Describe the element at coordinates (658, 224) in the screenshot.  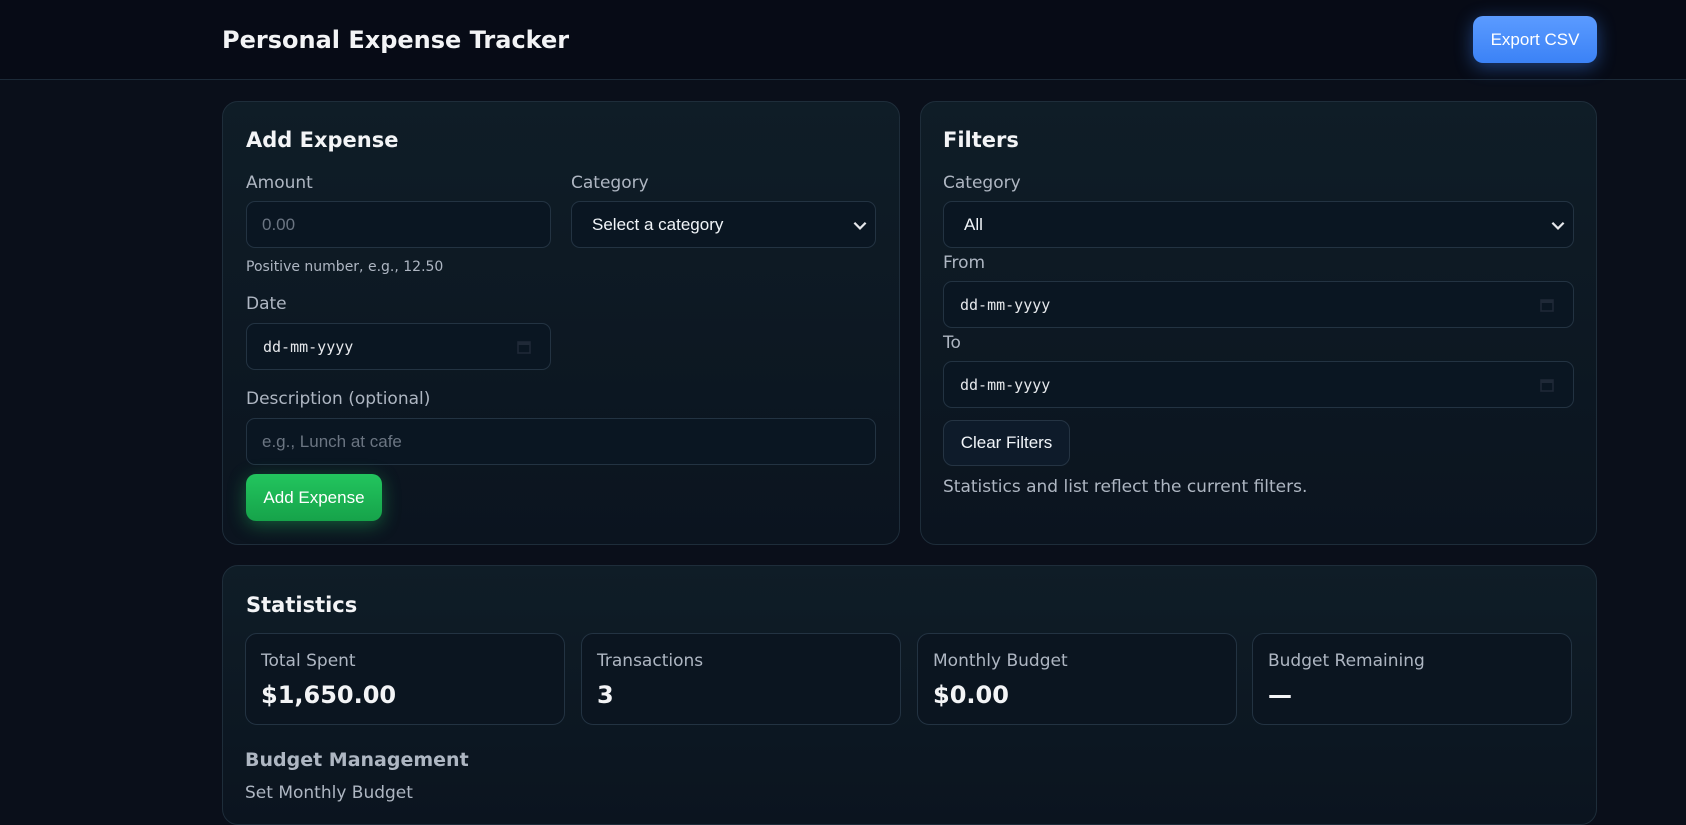
I see `category-select-value: Select a category` at that location.